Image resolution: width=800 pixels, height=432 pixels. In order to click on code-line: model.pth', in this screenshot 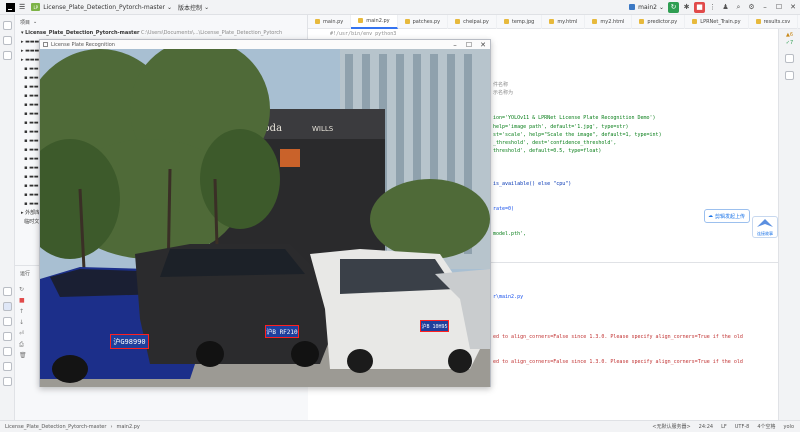, I will do `click(510, 234)`.